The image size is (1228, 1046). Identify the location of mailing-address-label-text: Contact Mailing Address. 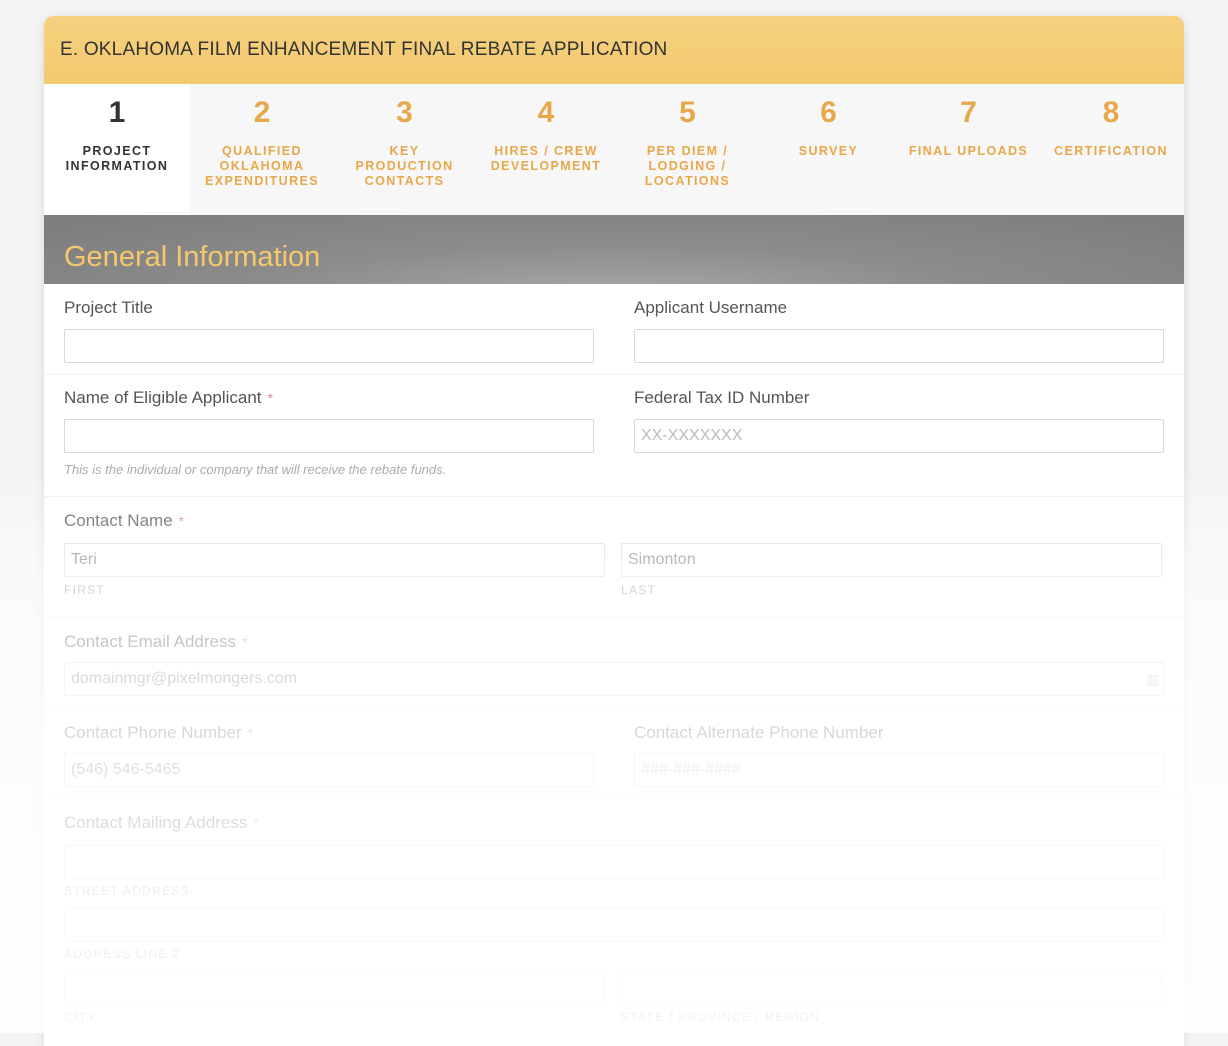
(156, 822).